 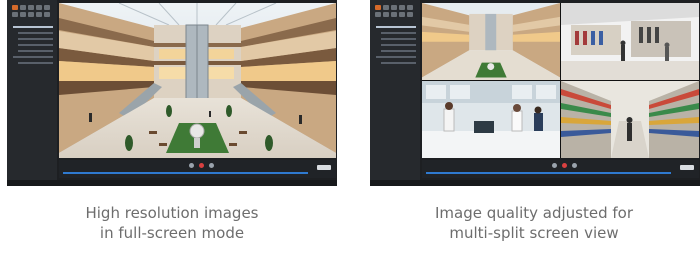 What do you see at coordinates (534, 213) in the screenshot?
I see `caption-line: Image quality adjusted for` at bounding box center [534, 213].